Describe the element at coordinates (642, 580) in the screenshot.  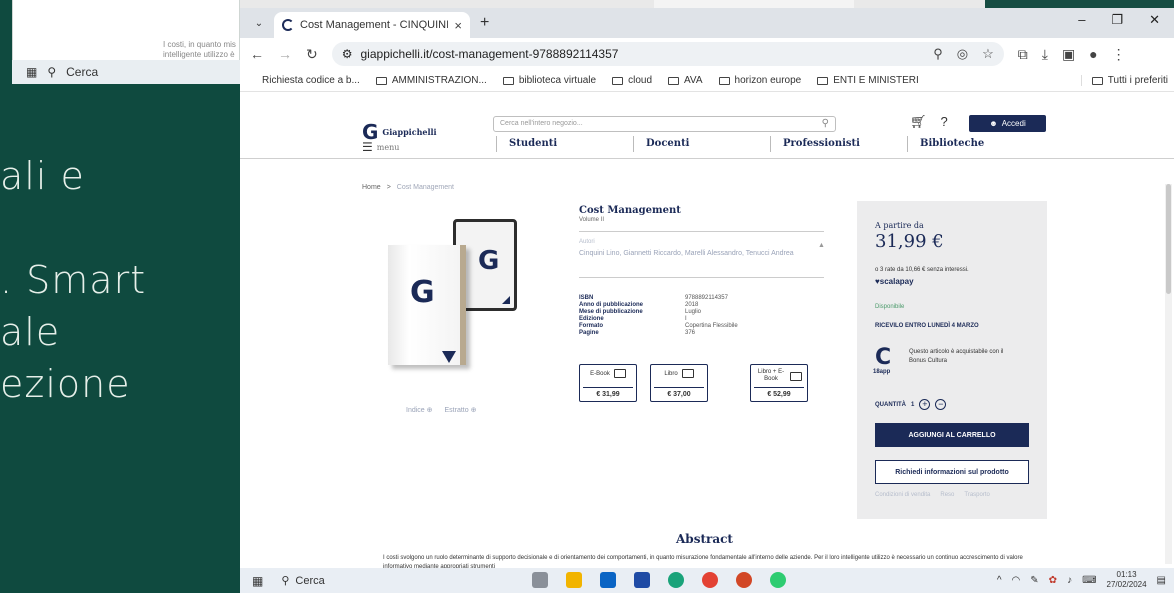
I see `store-icon` at that location.